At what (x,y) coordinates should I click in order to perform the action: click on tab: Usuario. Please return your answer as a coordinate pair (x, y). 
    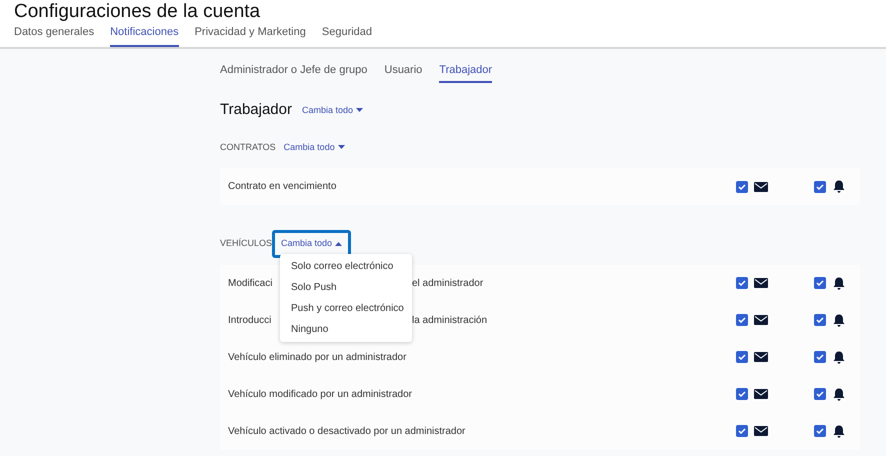
    Looking at the image, I should click on (403, 72).